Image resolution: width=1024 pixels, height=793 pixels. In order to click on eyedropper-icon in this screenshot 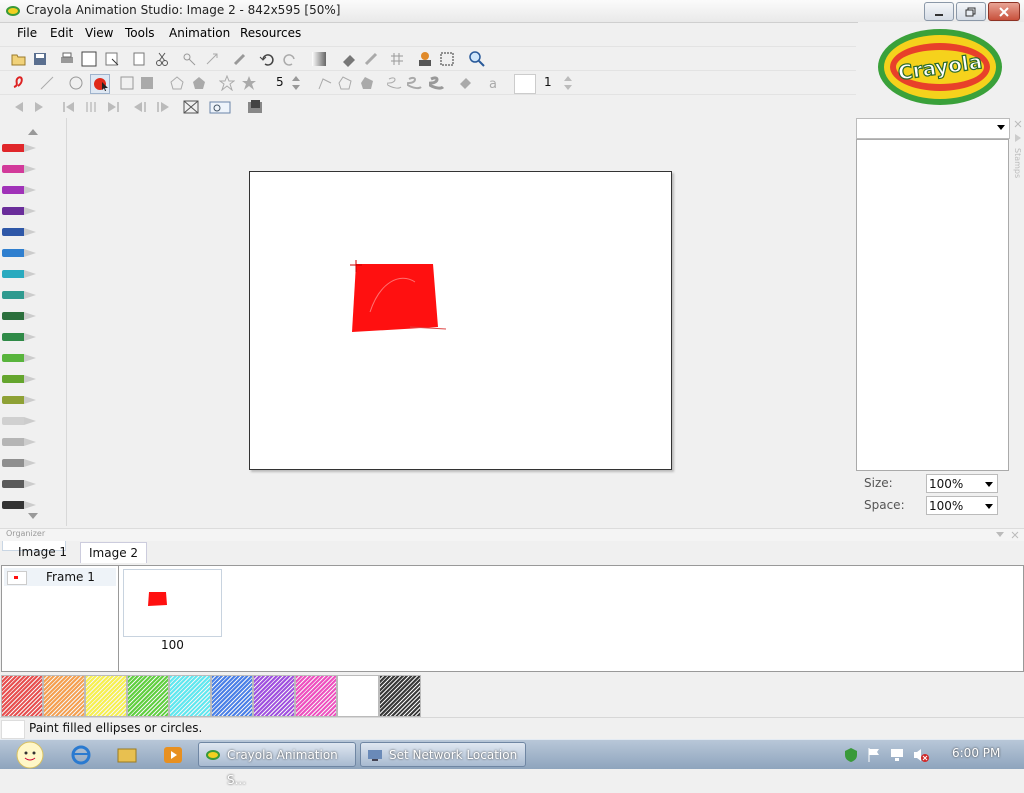, I will do `click(240, 59)`.